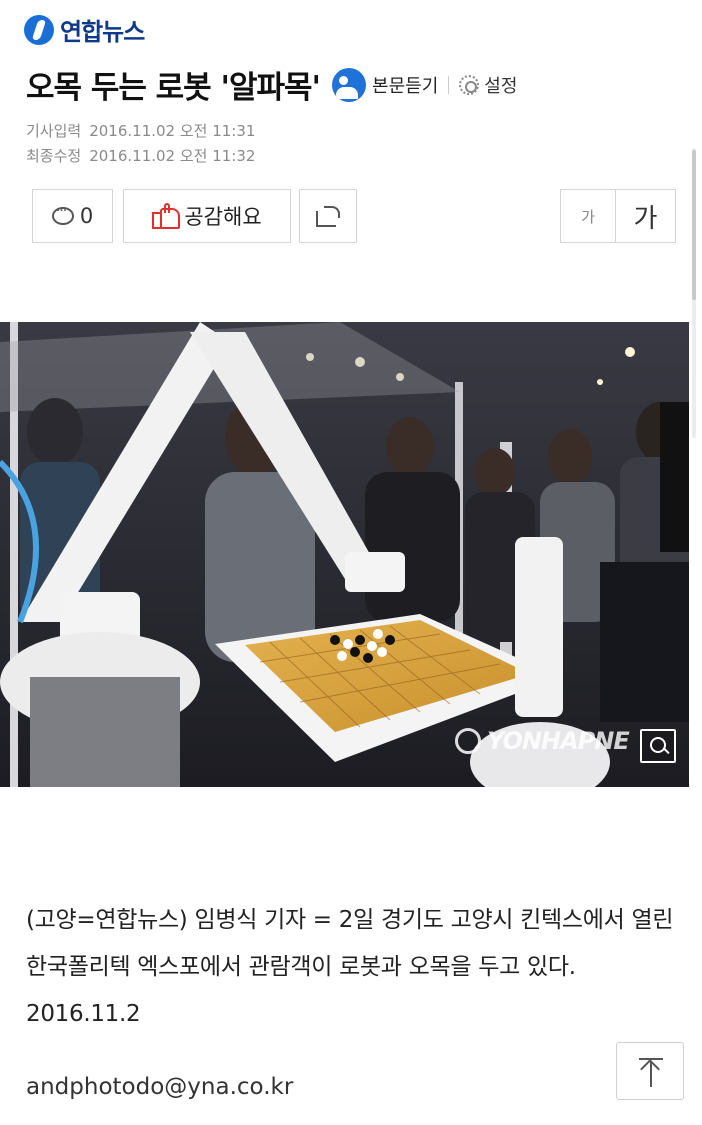 This screenshot has width=702, height=1125. What do you see at coordinates (658, 746) in the screenshot?
I see `zoom-icon` at bounding box center [658, 746].